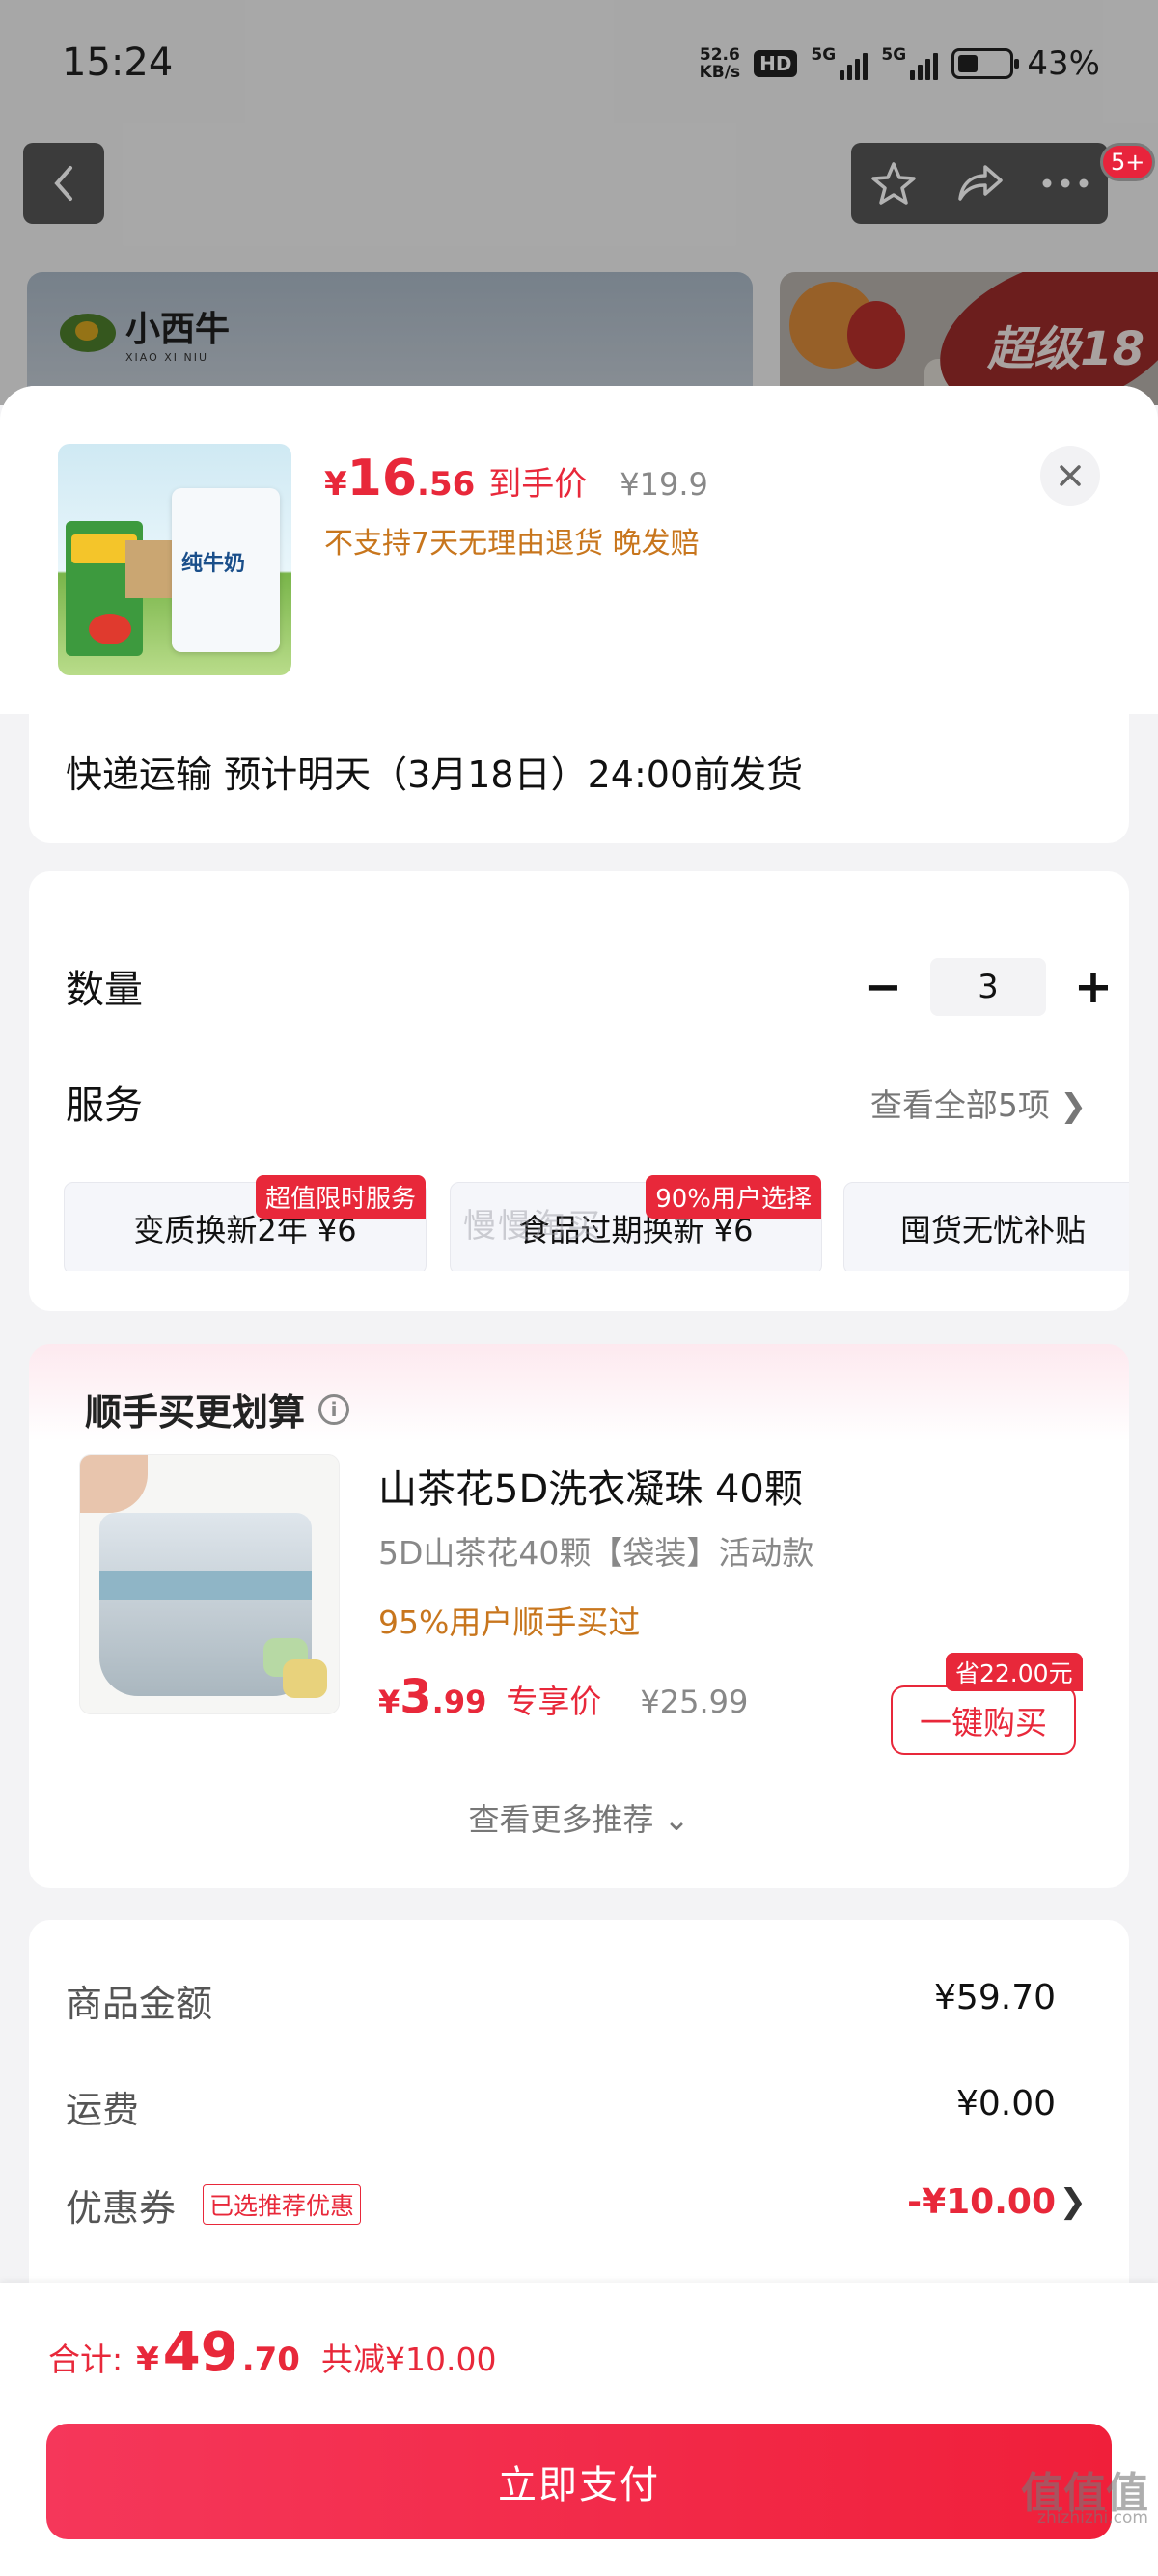 This screenshot has height=2576, width=1158. I want to click on service-label: 服务, so click(104, 1106).